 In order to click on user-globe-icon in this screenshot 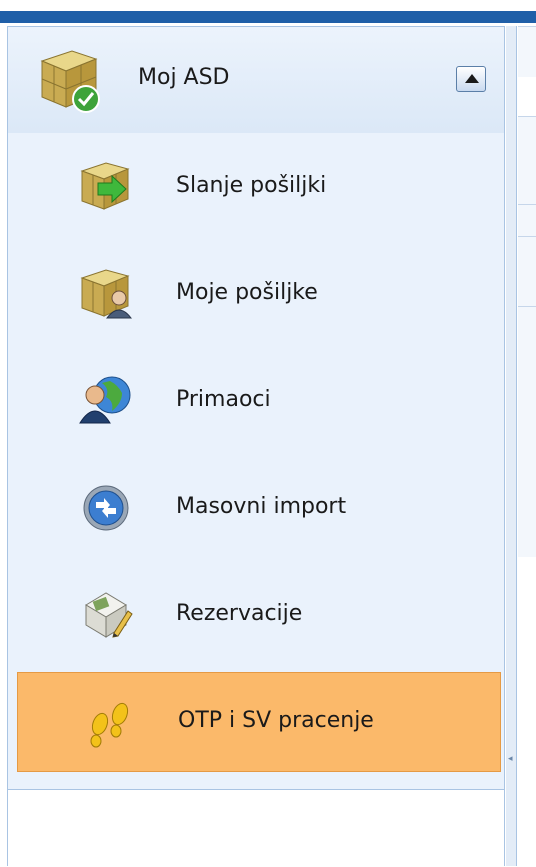, I will do `click(106, 399)`.